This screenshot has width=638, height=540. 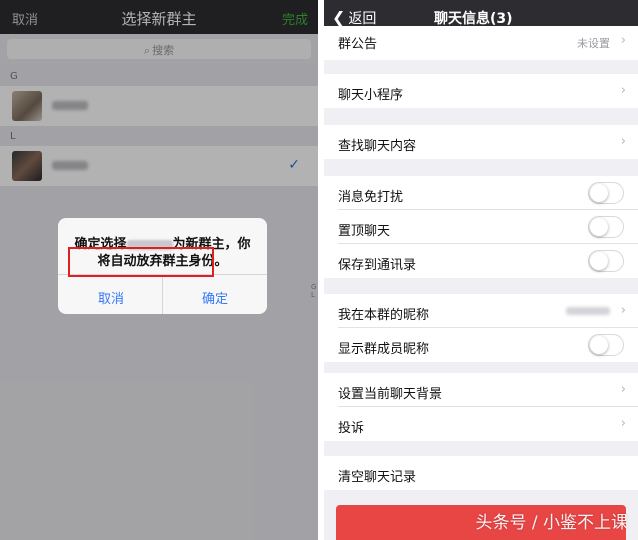 I want to click on back-label: 返回, so click(x=362, y=19).